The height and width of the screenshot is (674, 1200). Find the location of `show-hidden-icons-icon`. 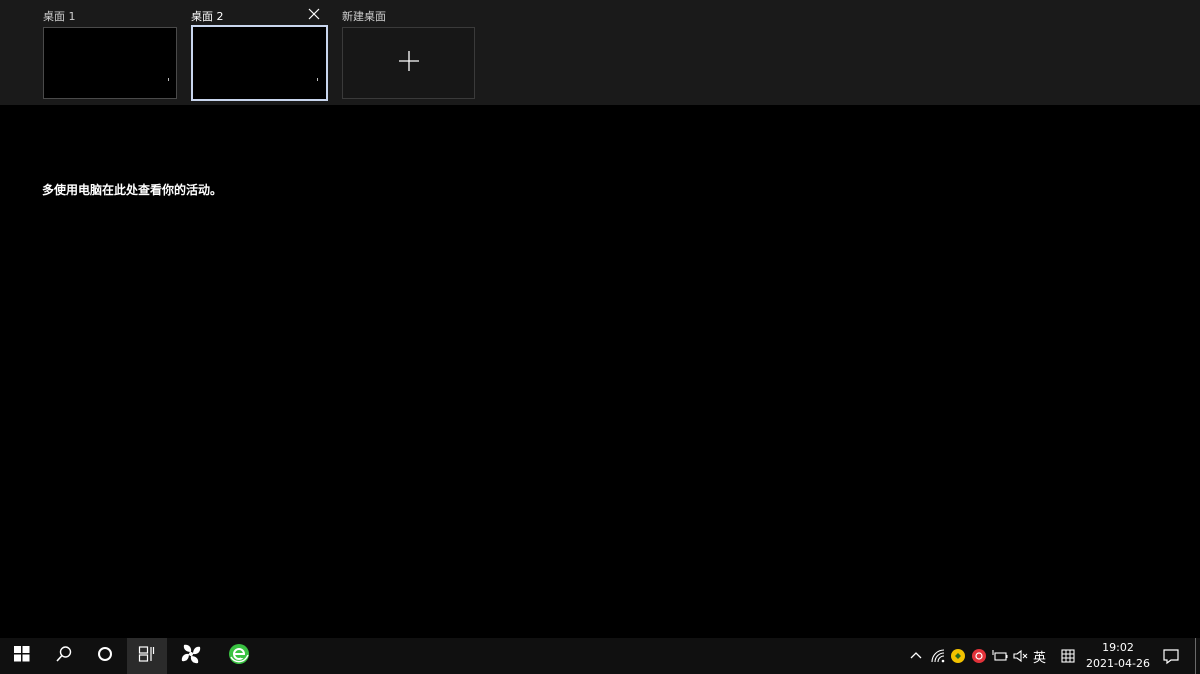

show-hidden-icons-icon is located at coordinates (916, 656).